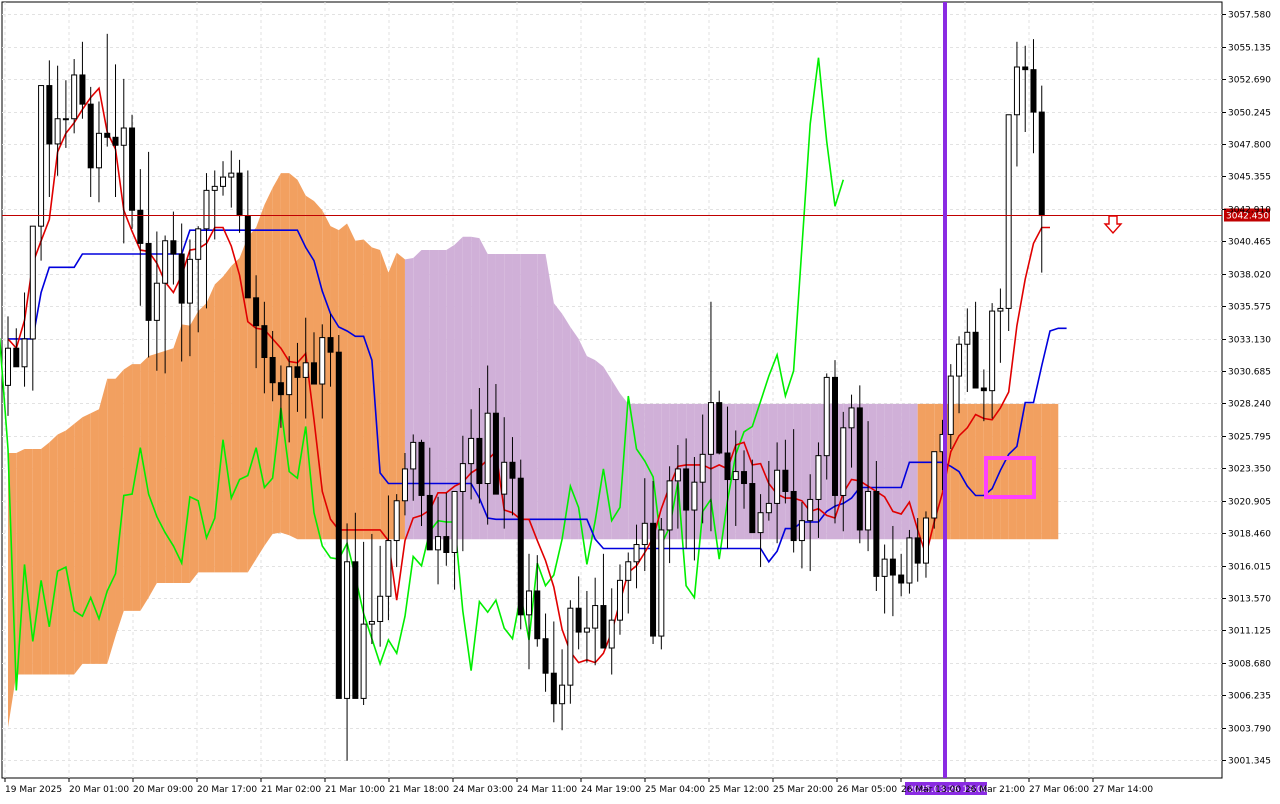  I want to click on y-tick-label: 3018.460, so click(1249, 535).